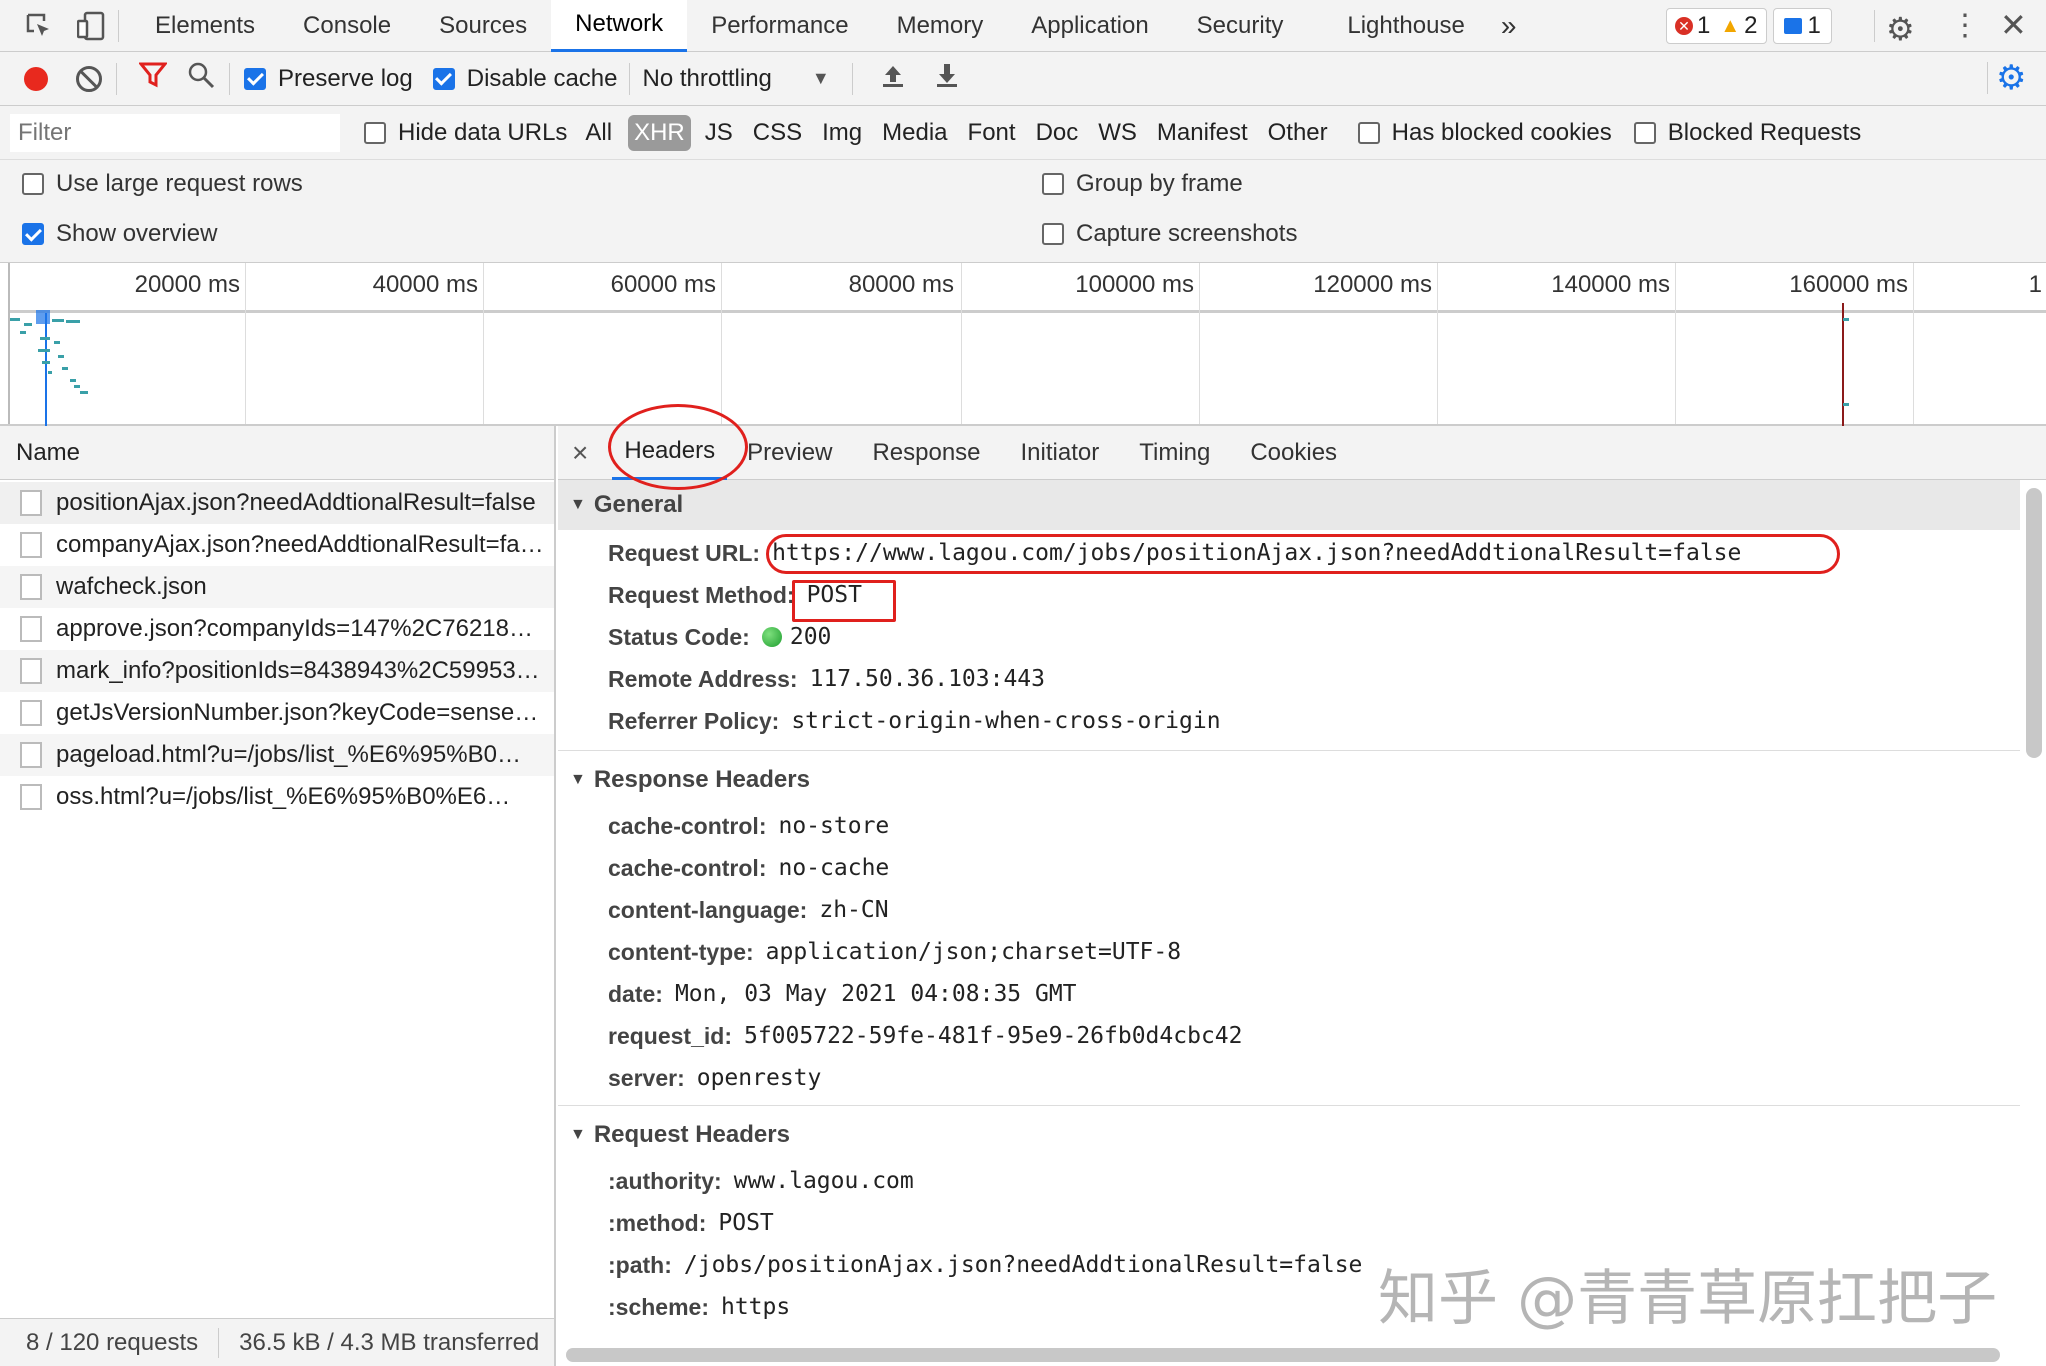  I want to click on status-code-value: 200, so click(810, 637).